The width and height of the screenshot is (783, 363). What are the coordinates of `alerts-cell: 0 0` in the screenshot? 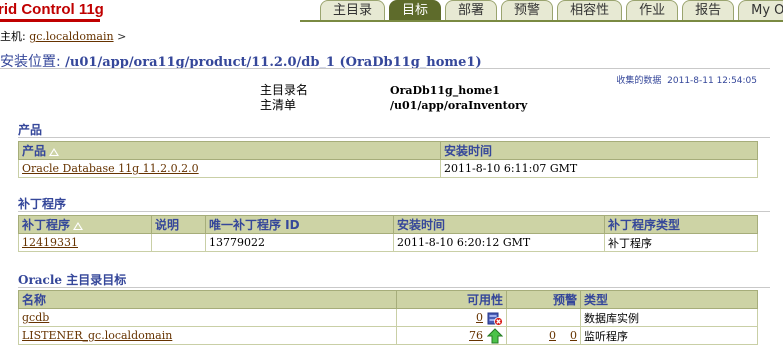 It's located at (543, 335).